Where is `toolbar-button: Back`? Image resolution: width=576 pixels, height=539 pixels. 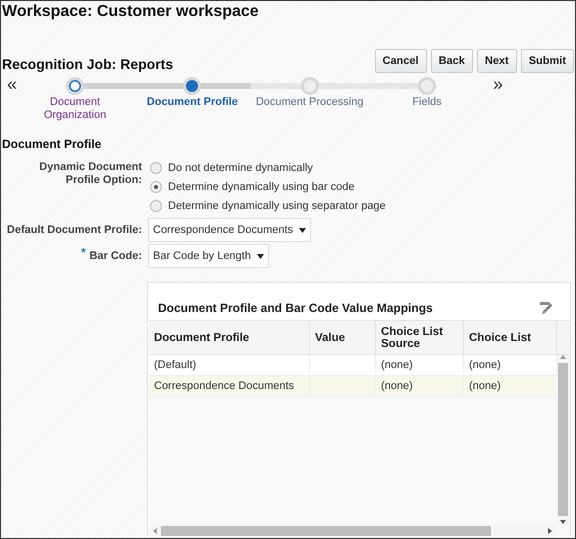 toolbar-button: Back is located at coordinates (451, 61).